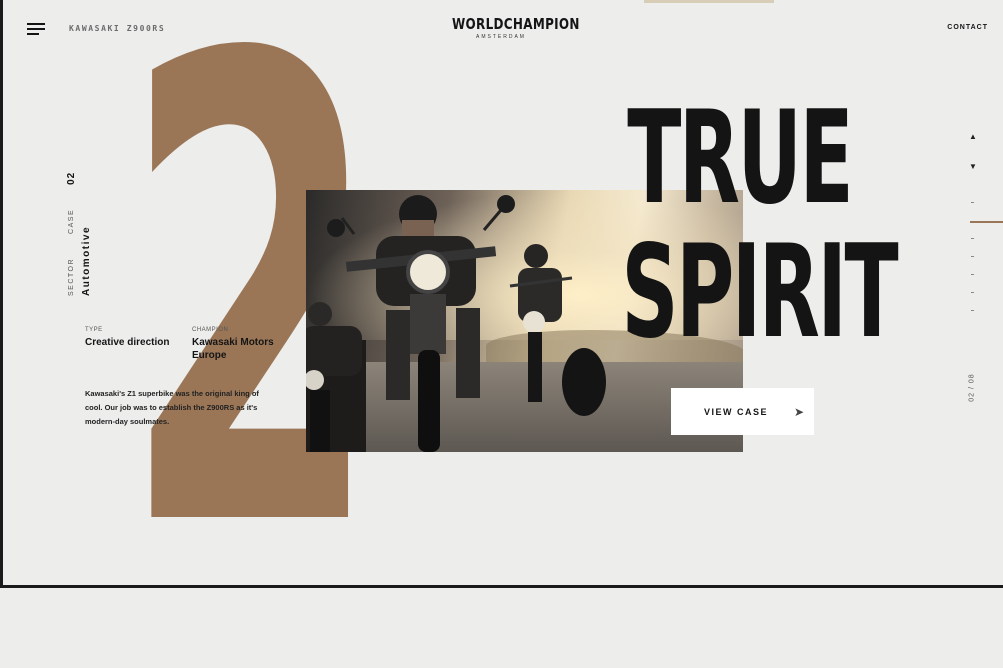 The width and height of the screenshot is (1003, 668). I want to click on type-block: TYPE Creative direction, so click(127, 338).